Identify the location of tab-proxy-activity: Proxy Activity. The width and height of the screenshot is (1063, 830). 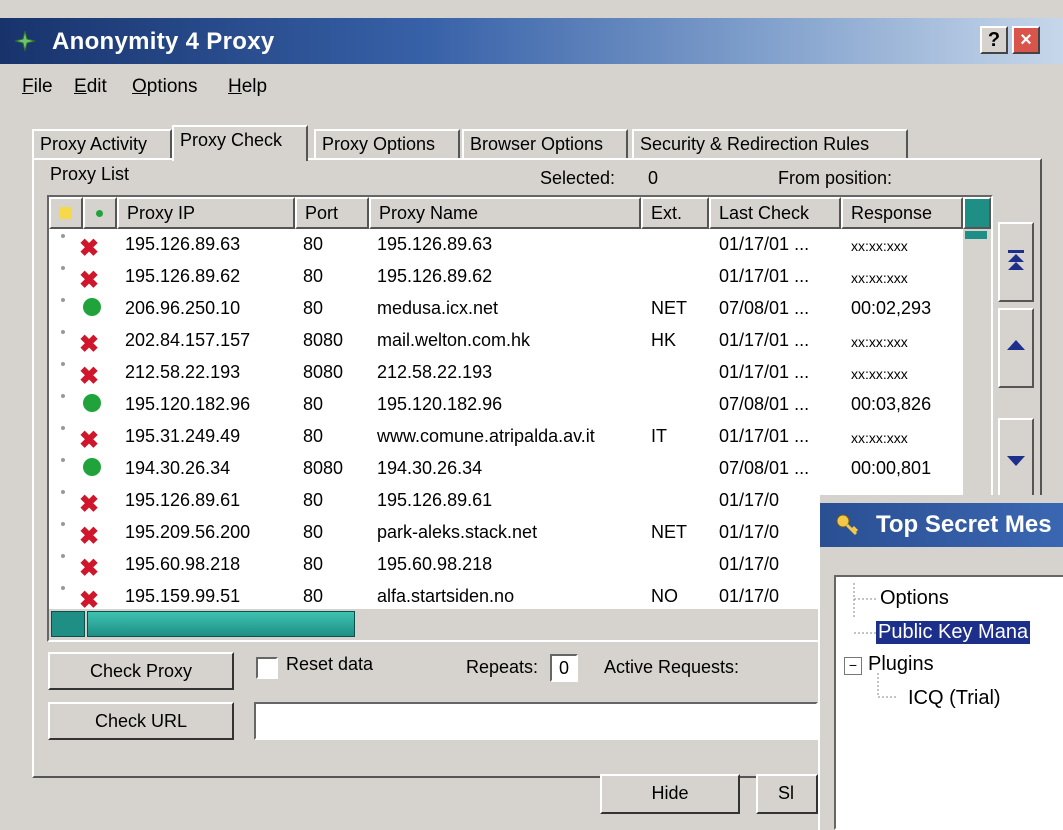
(102, 144).